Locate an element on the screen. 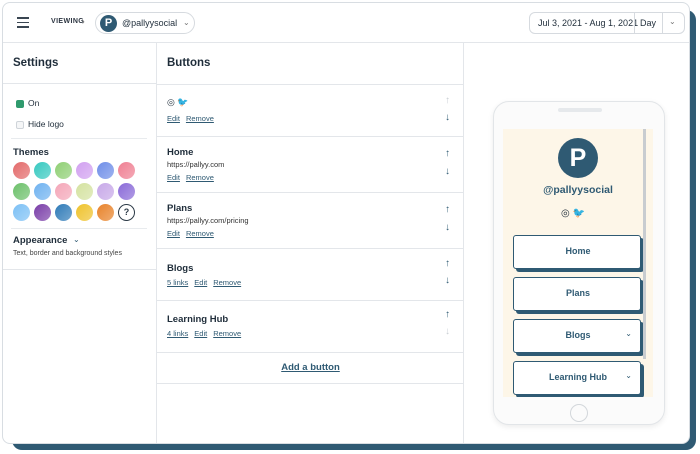 The width and height of the screenshot is (700, 454). preview-button-home: Home is located at coordinates (577, 252).